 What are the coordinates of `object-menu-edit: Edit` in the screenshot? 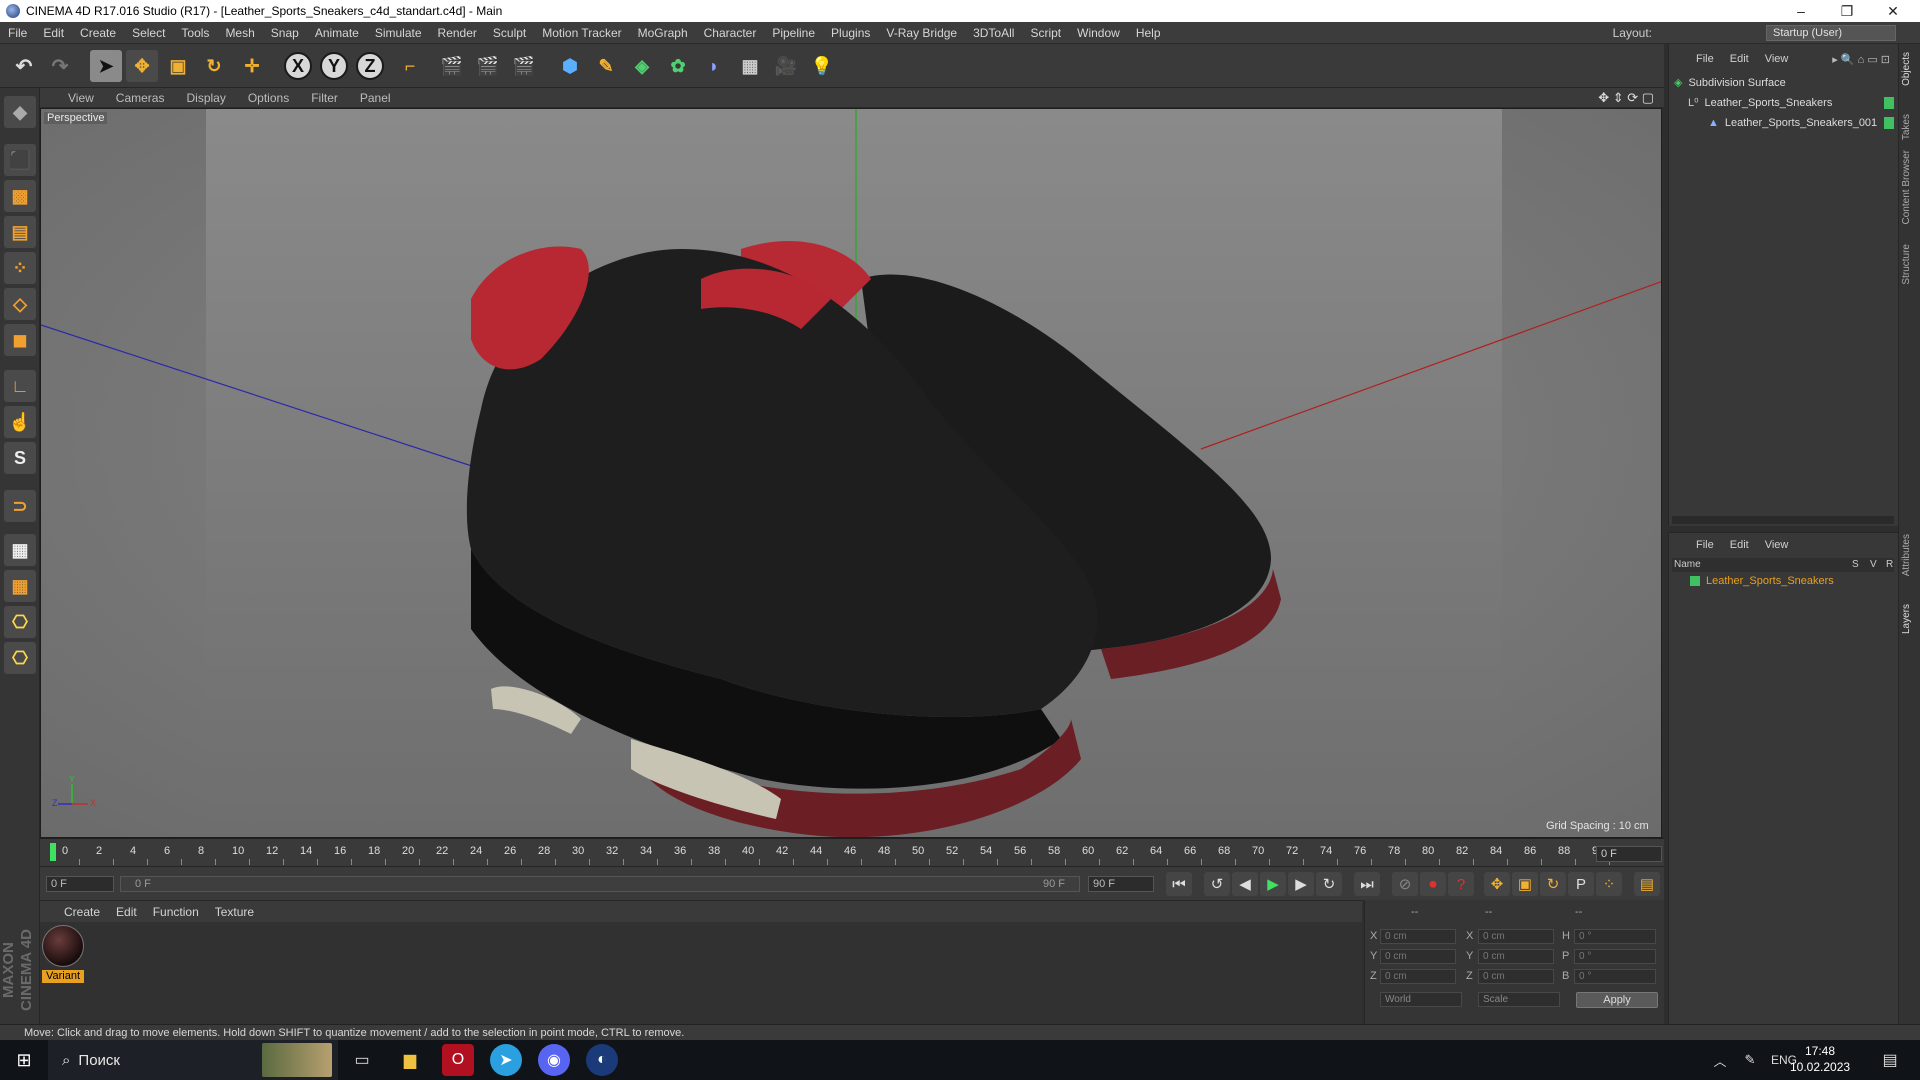 It's located at (1739, 59).